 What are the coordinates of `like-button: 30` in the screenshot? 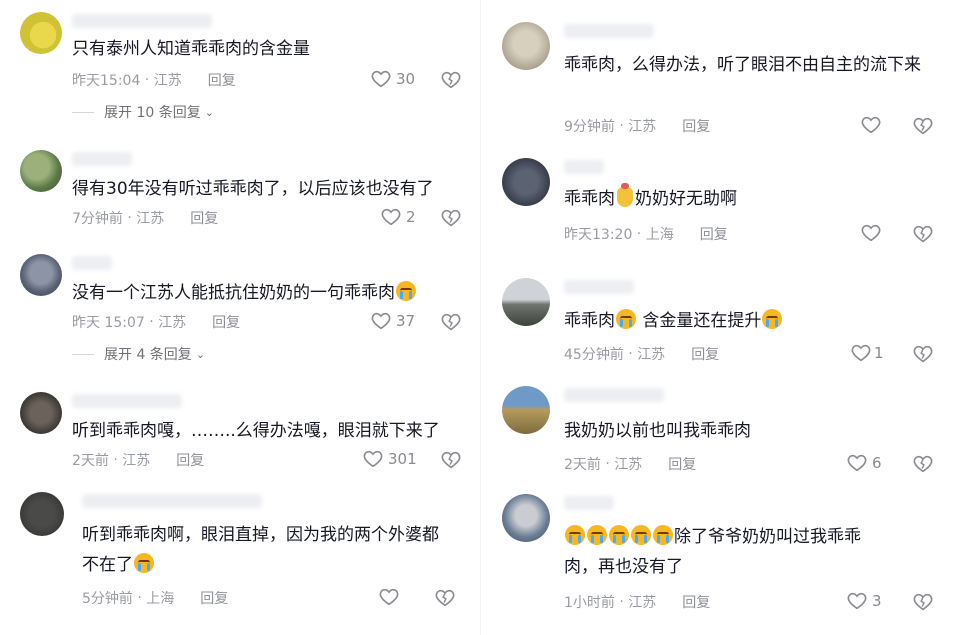 It's located at (392, 79).